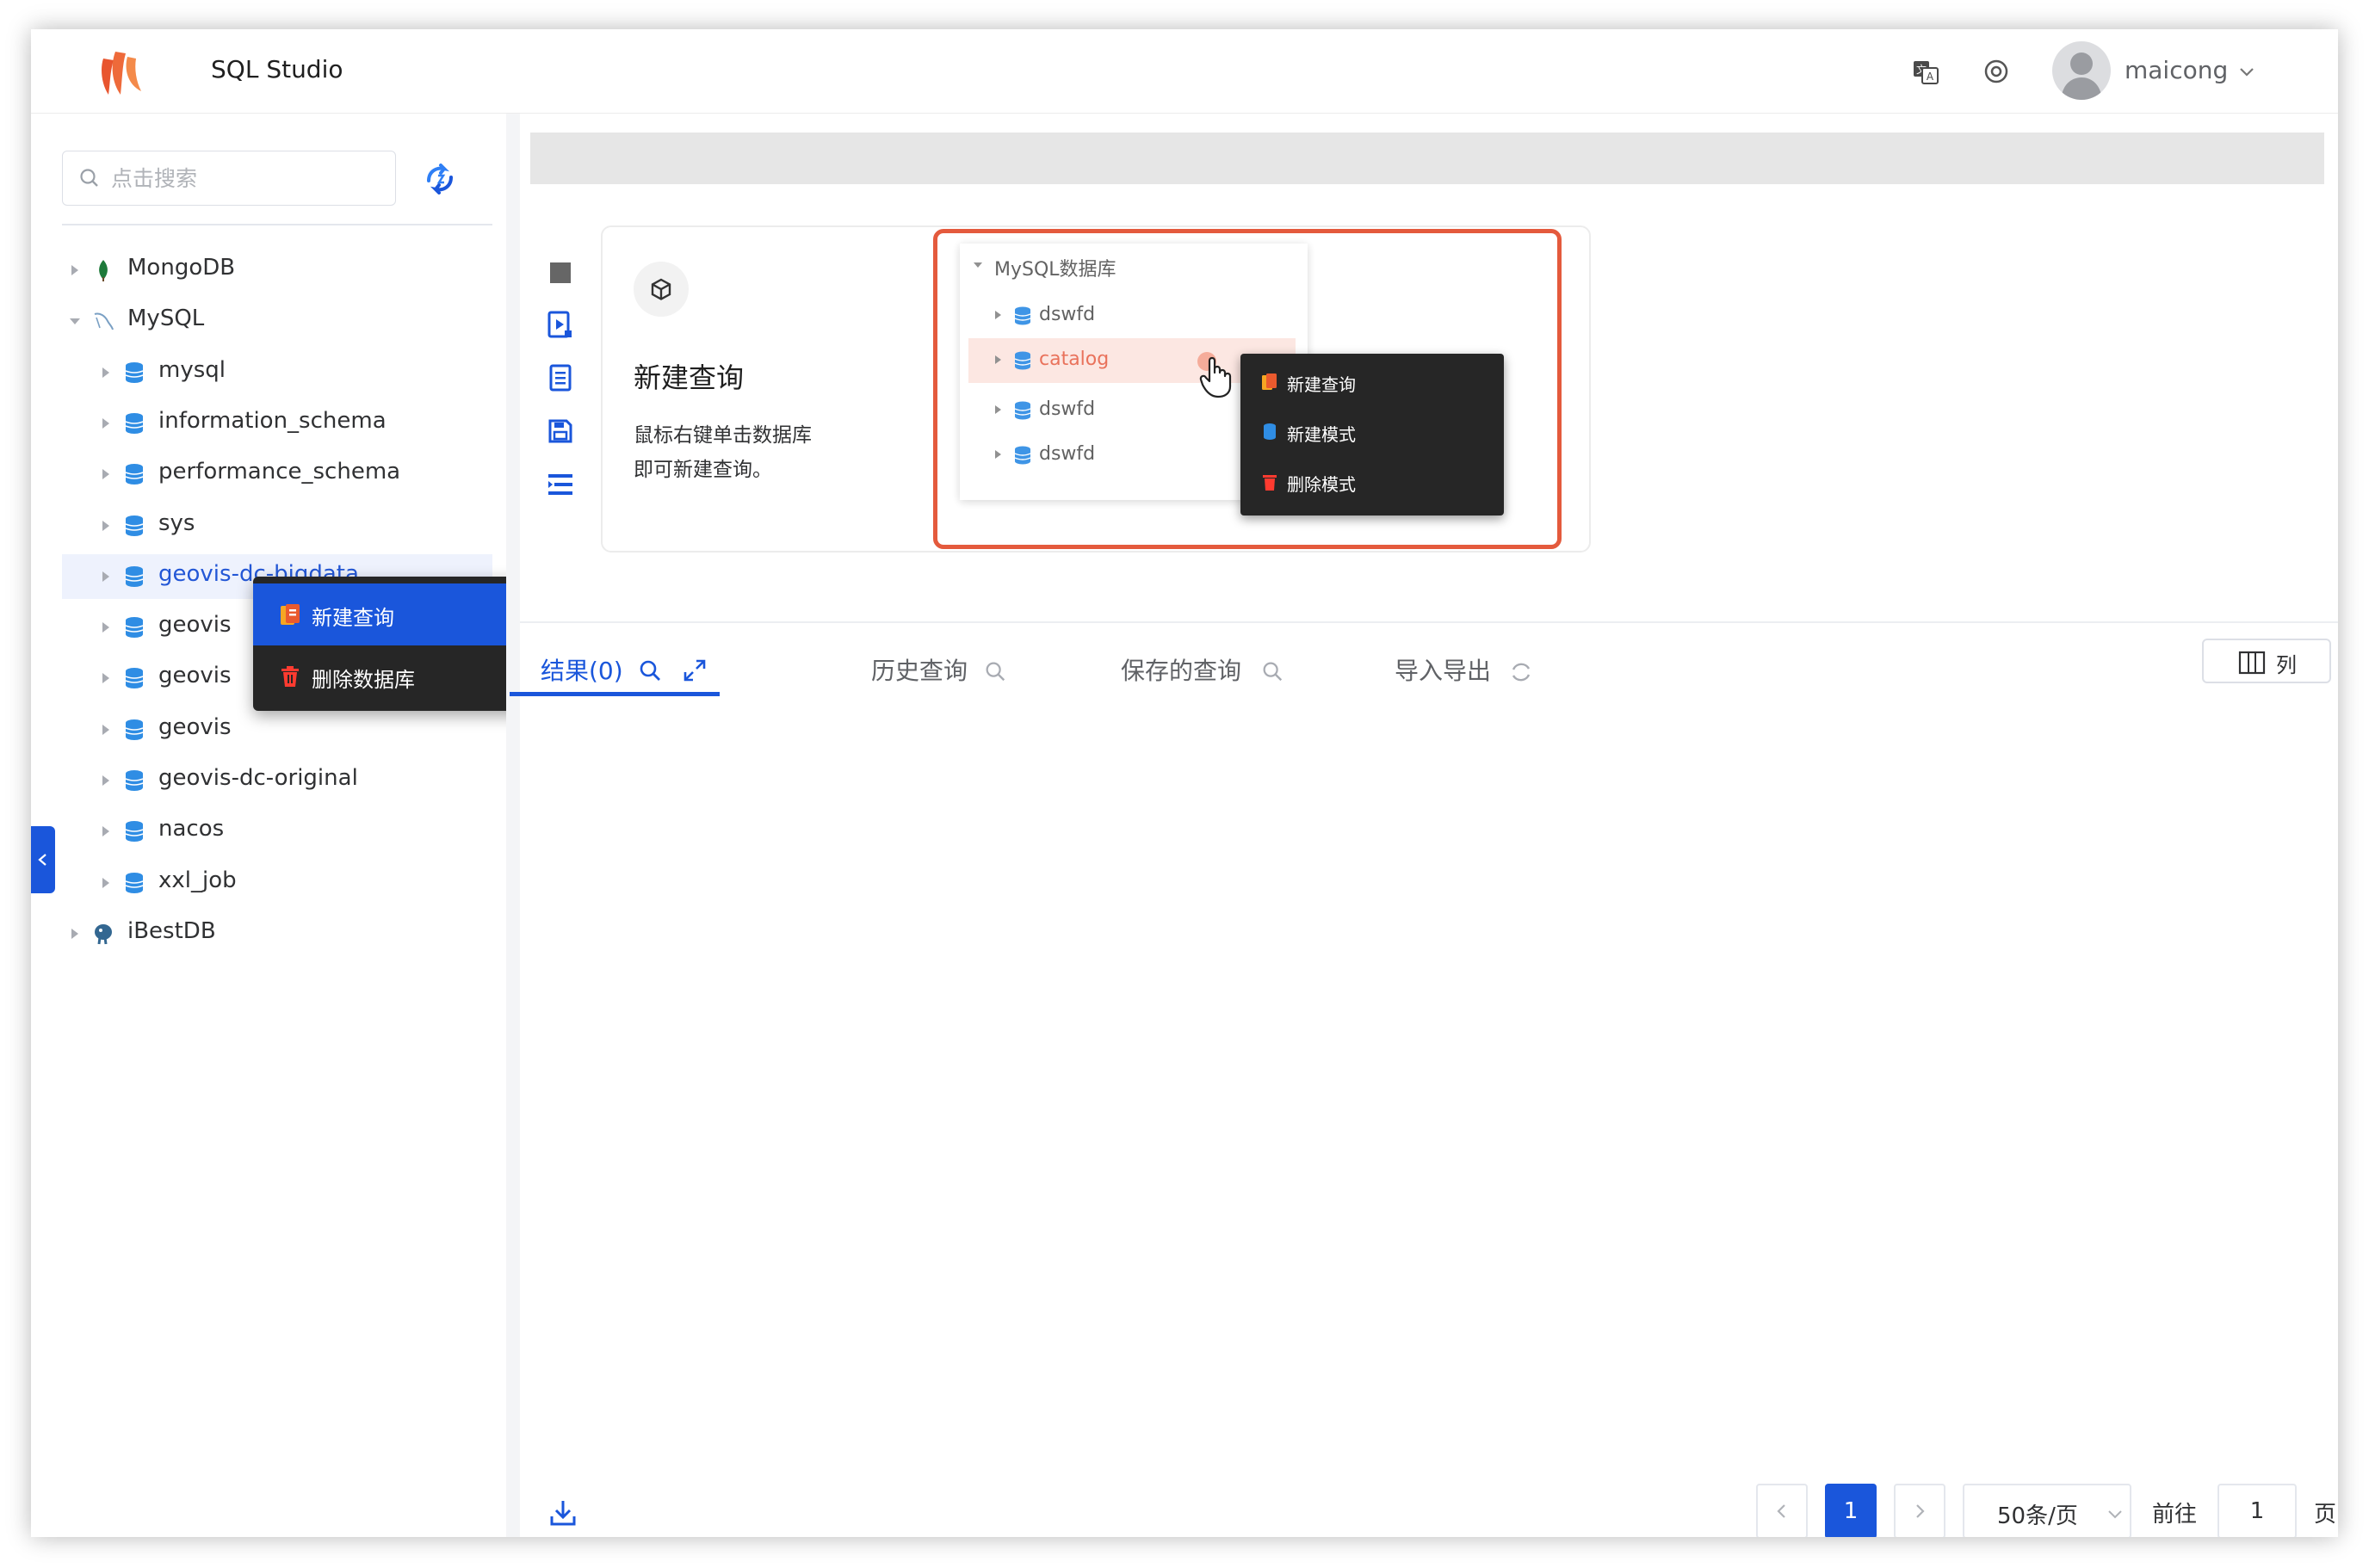 This screenshot has height=1568, width=2369. I want to click on tree-item: nacos, so click(277, 832).